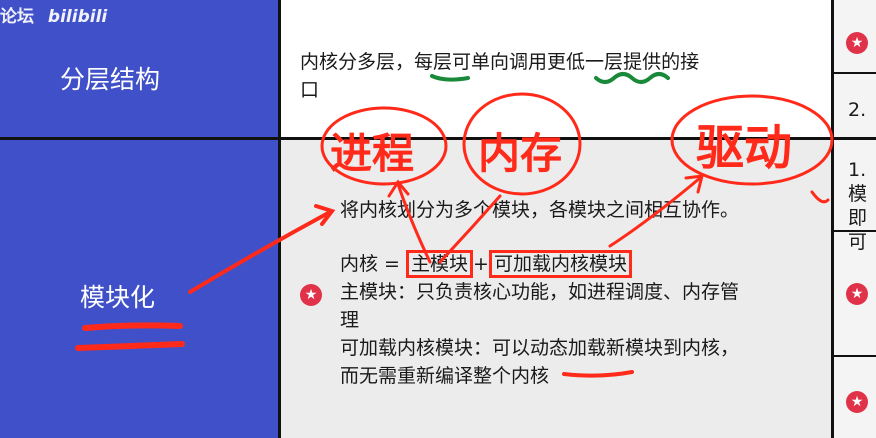 Image resolution: width=876 pixels, height=438 pixels. Describe the element at coordinates (372, 153) in the screenshot. I see `annotation-process: 进程` at that location.